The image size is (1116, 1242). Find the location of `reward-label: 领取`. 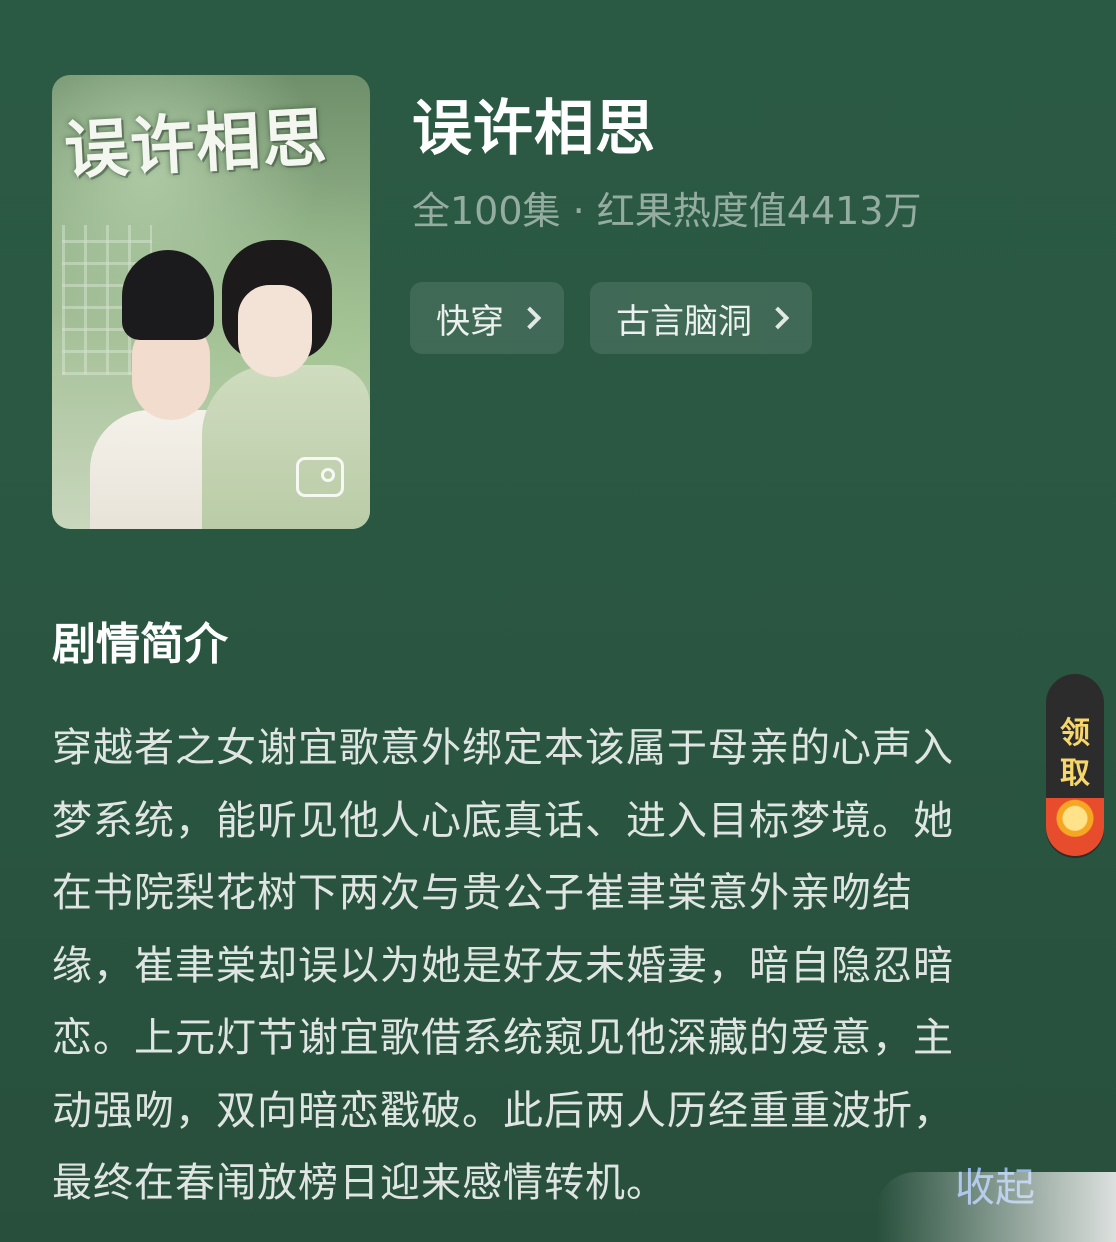

reward-label: 领取 is located at coordinates (1075, 753).